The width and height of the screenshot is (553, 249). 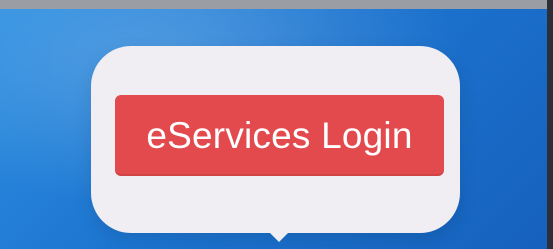 What do you see at coordinates (279, 235) in the screenshot?
I see `speech-bubble-tail` at bounding box center [279, 235].